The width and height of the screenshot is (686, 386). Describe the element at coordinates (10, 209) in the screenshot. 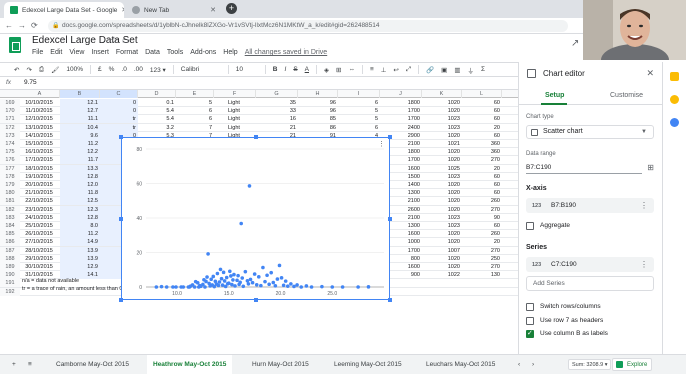

I see `row-number: 182` at that location.